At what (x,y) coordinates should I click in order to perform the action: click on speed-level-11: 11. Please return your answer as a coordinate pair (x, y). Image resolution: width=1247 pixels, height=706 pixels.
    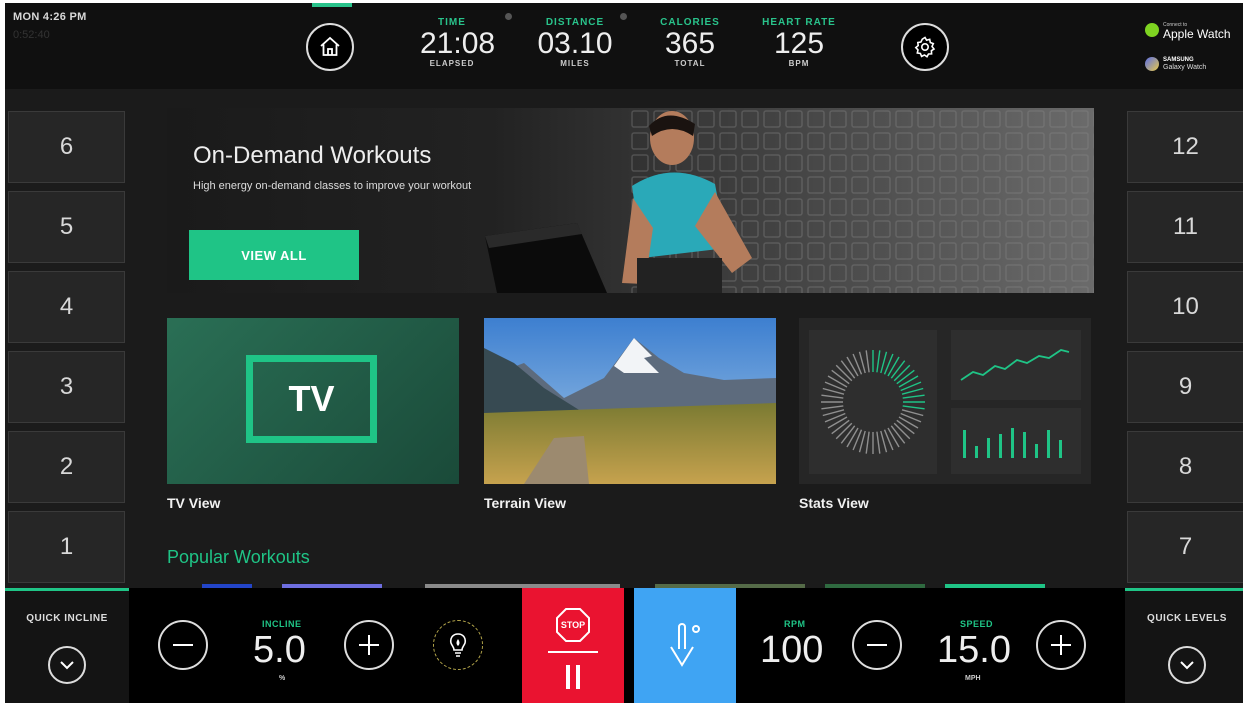
    Looking at the image, I should click on (1185, 227).